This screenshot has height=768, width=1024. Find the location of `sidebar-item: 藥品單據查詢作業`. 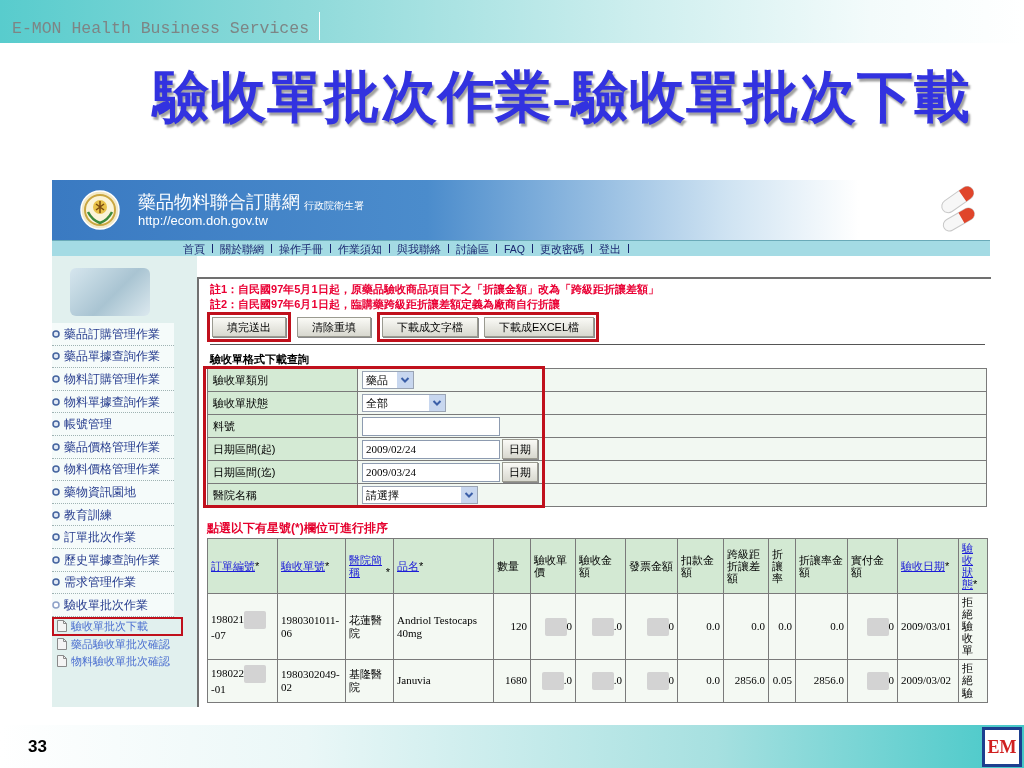

sidebar-item: 藥品單據查詢作業 is located at coordinates (113, 357).